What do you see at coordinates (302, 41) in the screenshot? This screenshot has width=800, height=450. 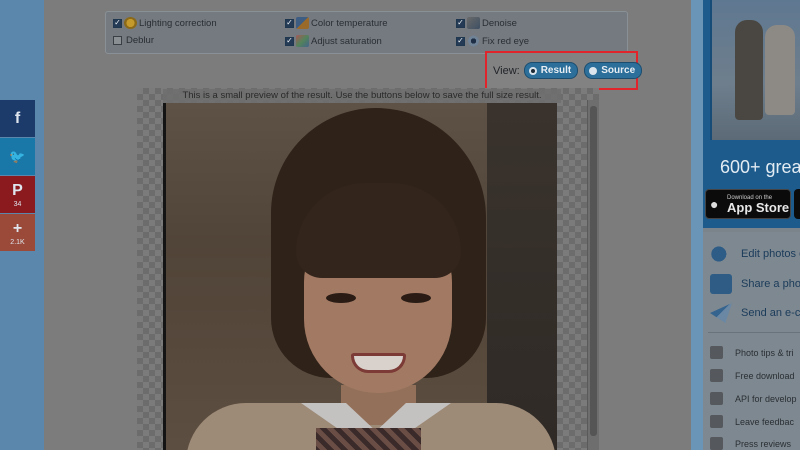 I see `saturation-icon` at bounding box center [302, 41].